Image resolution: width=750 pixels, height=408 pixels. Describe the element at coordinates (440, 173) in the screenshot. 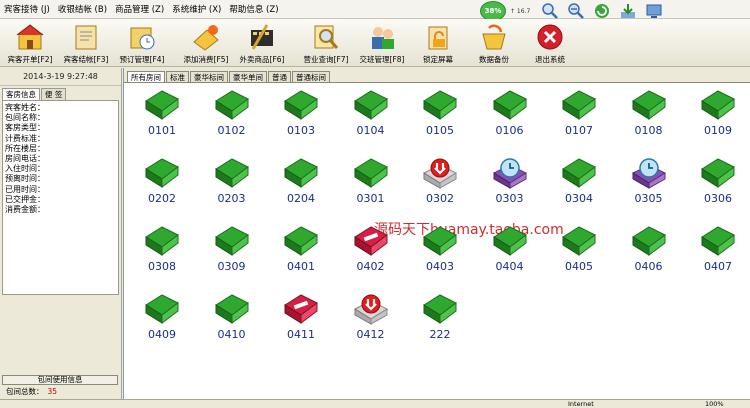

I see `reserved-room-icon` at that location.